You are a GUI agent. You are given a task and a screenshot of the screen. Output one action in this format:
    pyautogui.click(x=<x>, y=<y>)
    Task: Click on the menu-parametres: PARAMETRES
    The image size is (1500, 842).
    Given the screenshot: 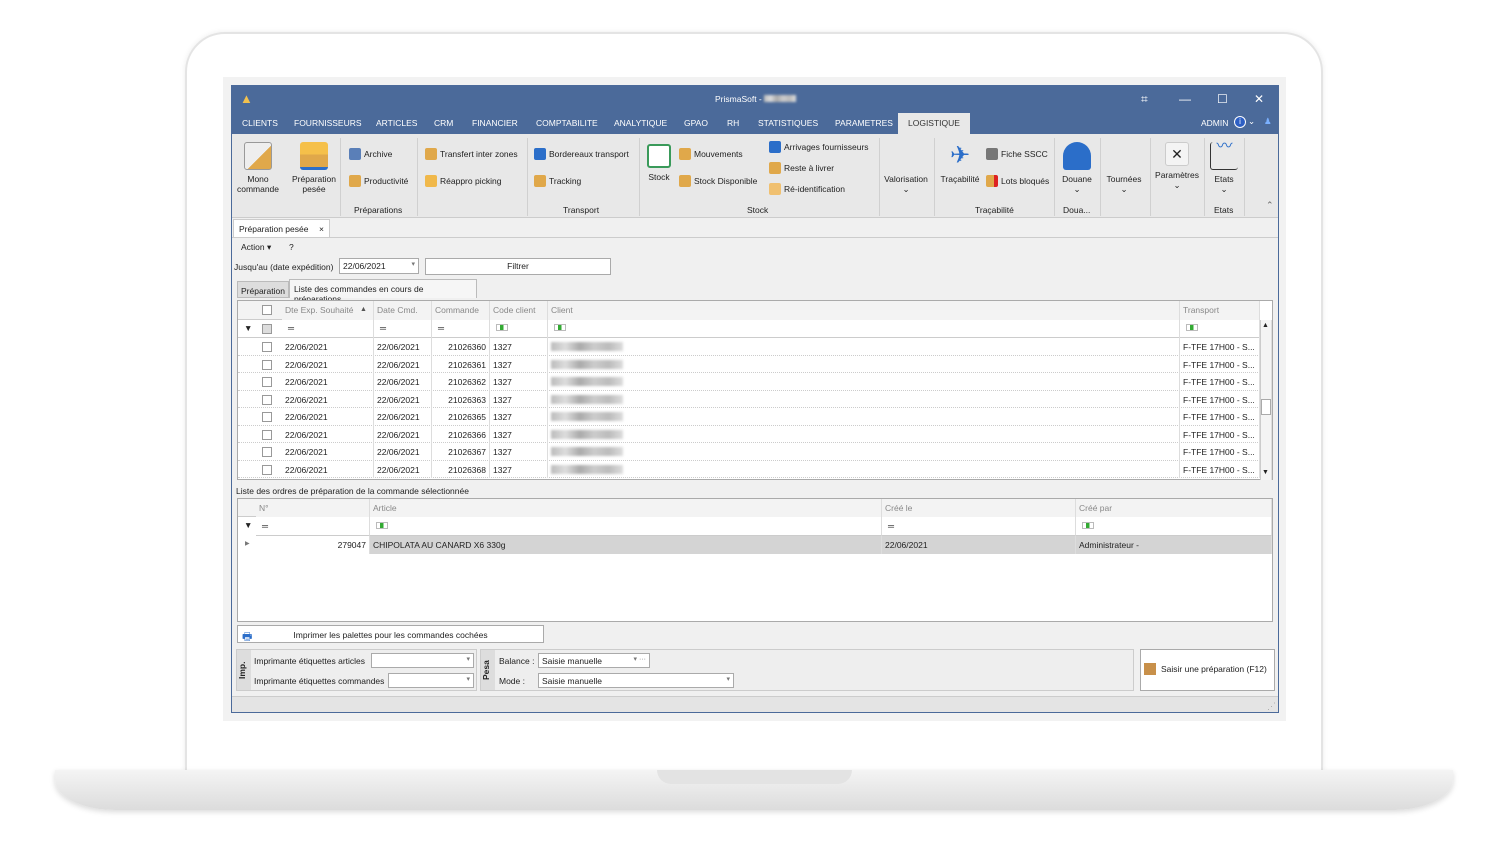 What is the action you would take?
    pyautogui.click(x=864, y=123)
    